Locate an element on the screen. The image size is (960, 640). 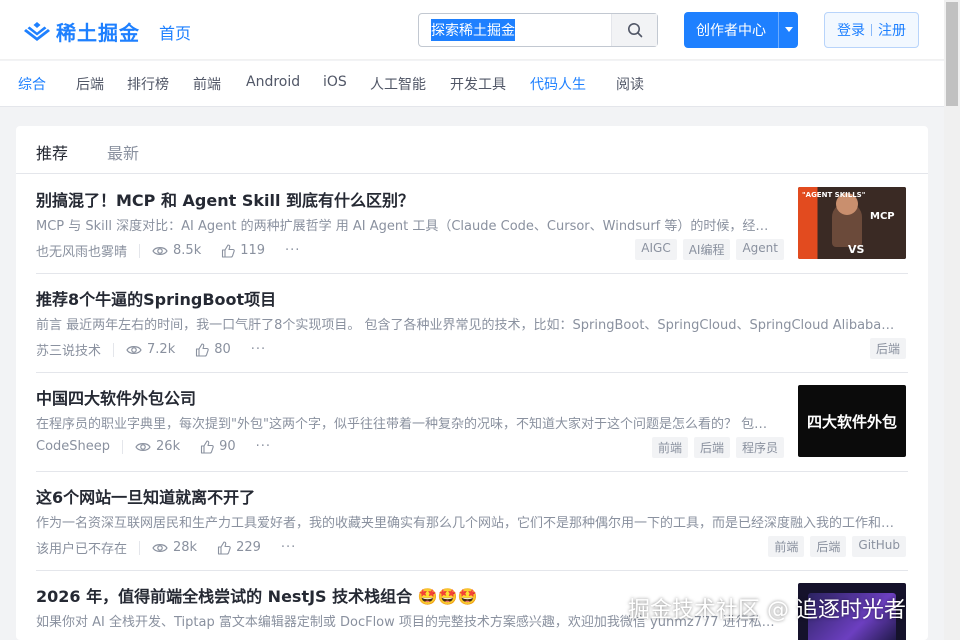
search-placeholder: 探索稀土掘金 is located at coordinates (473, 30).